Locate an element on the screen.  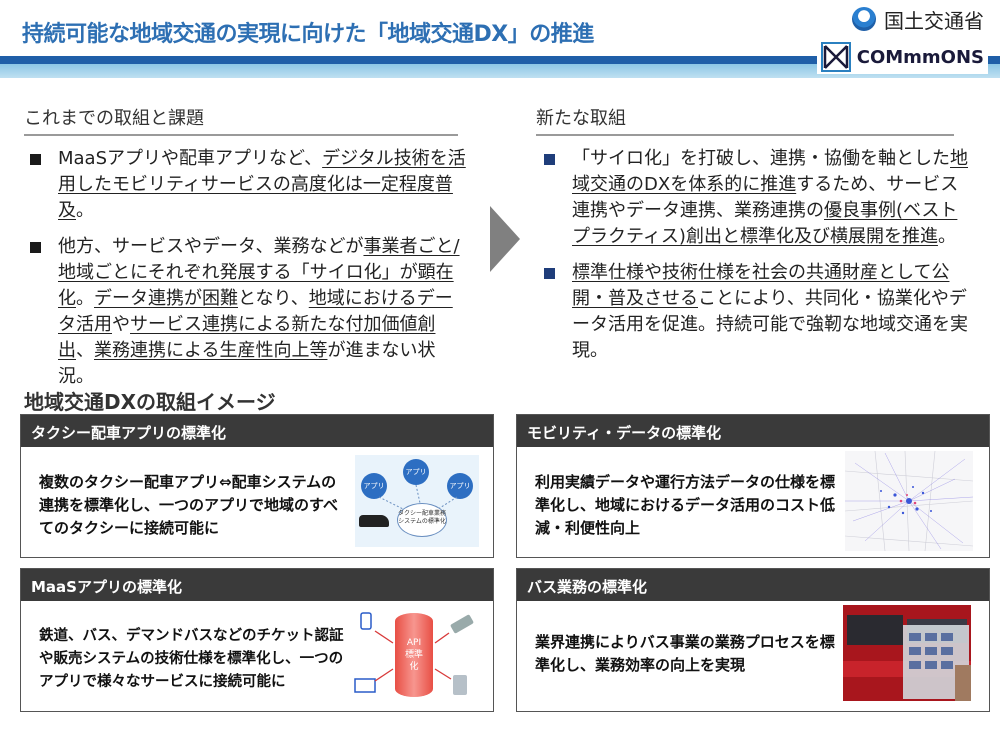
body-text: 他方、サービスやデータ、業務などが is located at coordinates (211, 246).